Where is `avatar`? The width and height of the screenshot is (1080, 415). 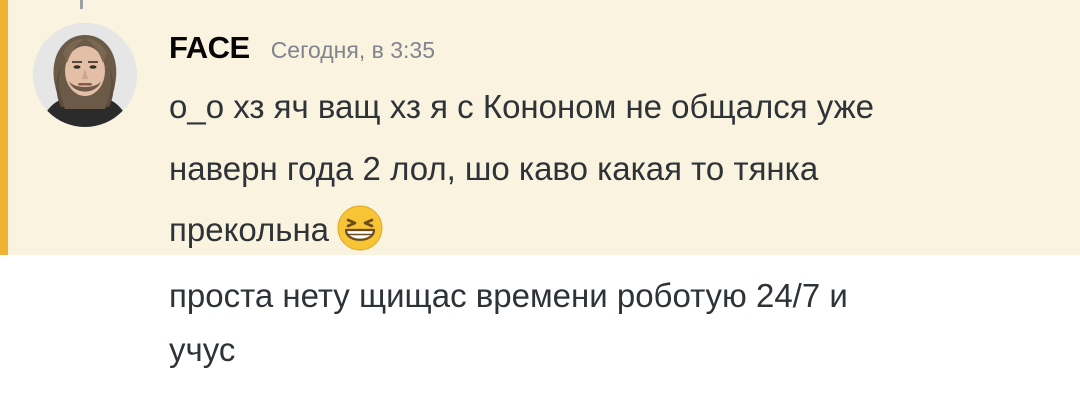 avatar is located at coordinates (85, 75).